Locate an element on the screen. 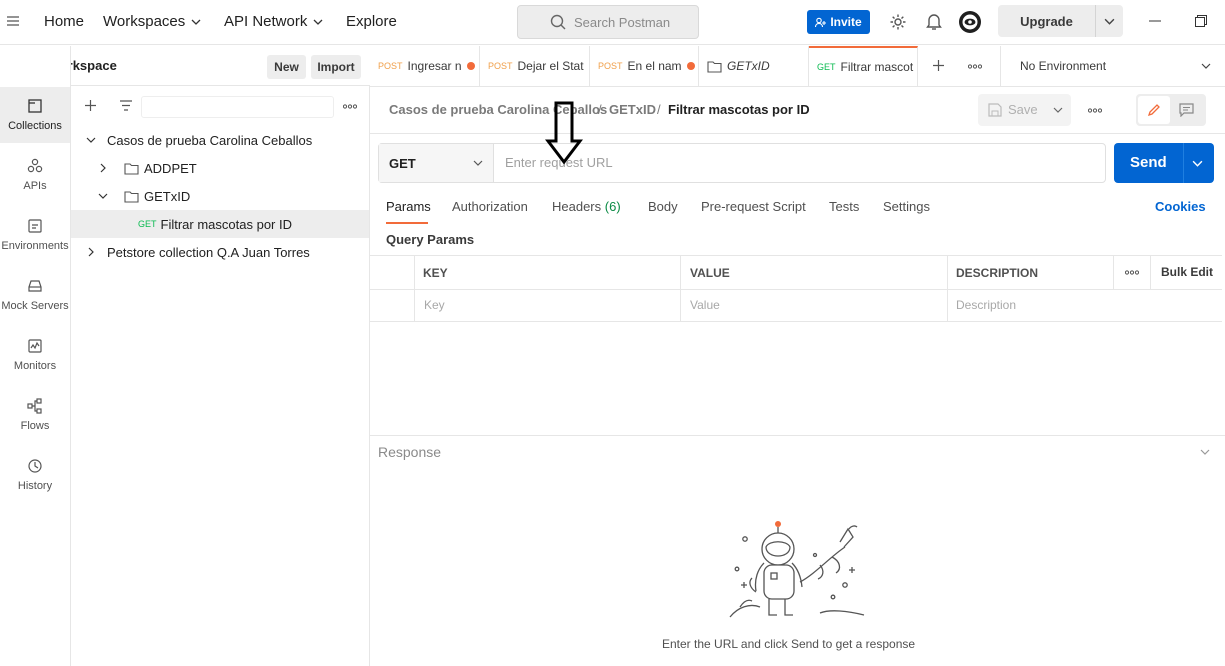 The height and width of the screenshot is (666, 1225). nav-workspaces-label: Workspaces is located at coordinates (144, 21).